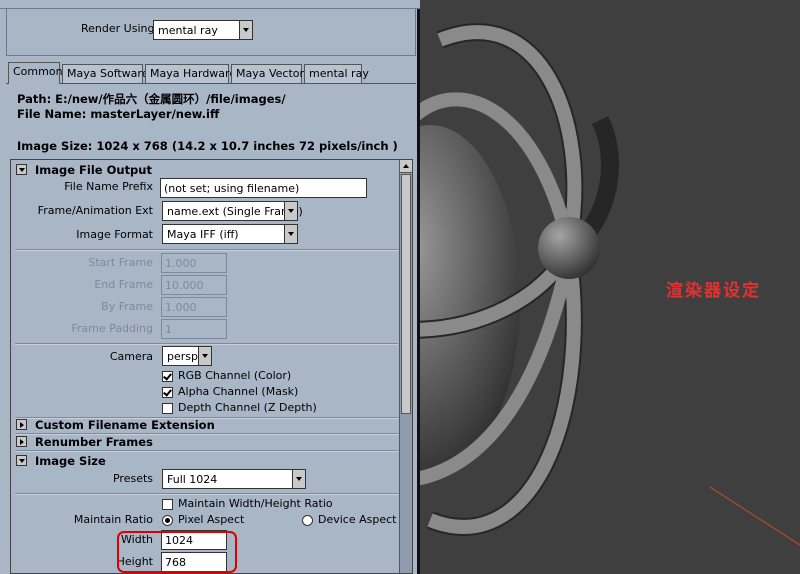 Image resolution: width=800 pixels, height=574 pixels. I want to click on camera-value: persp, so click(182, 356).